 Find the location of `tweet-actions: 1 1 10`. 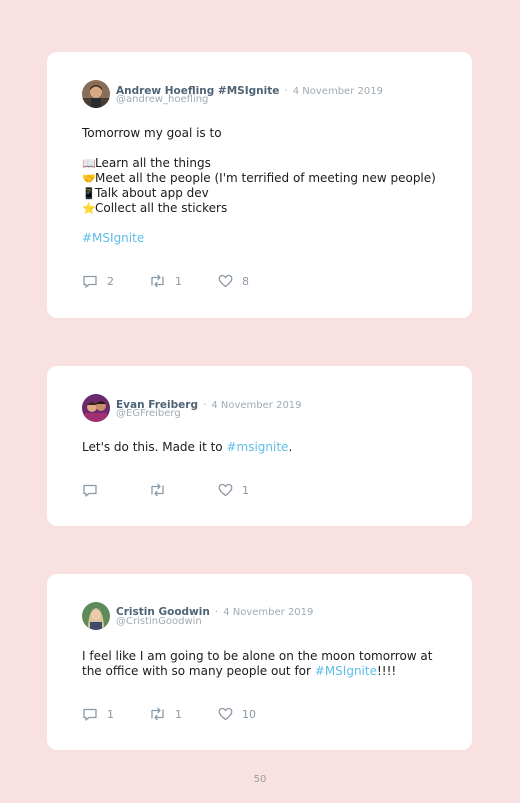

tweet-actions: 1 1 10 is located at coordinates (212, 714).